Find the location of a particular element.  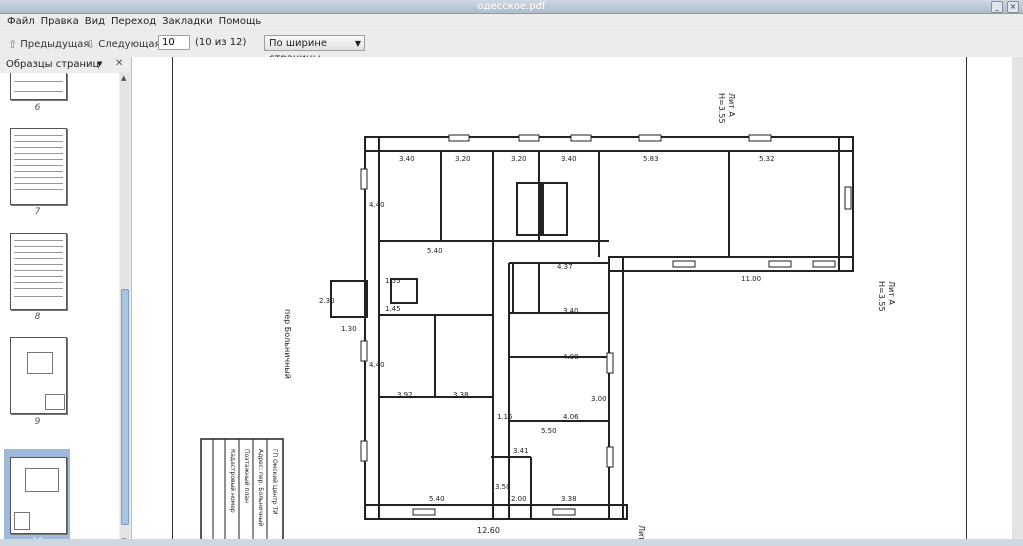

menu-go: Переход is located at coordinates (133, 22).